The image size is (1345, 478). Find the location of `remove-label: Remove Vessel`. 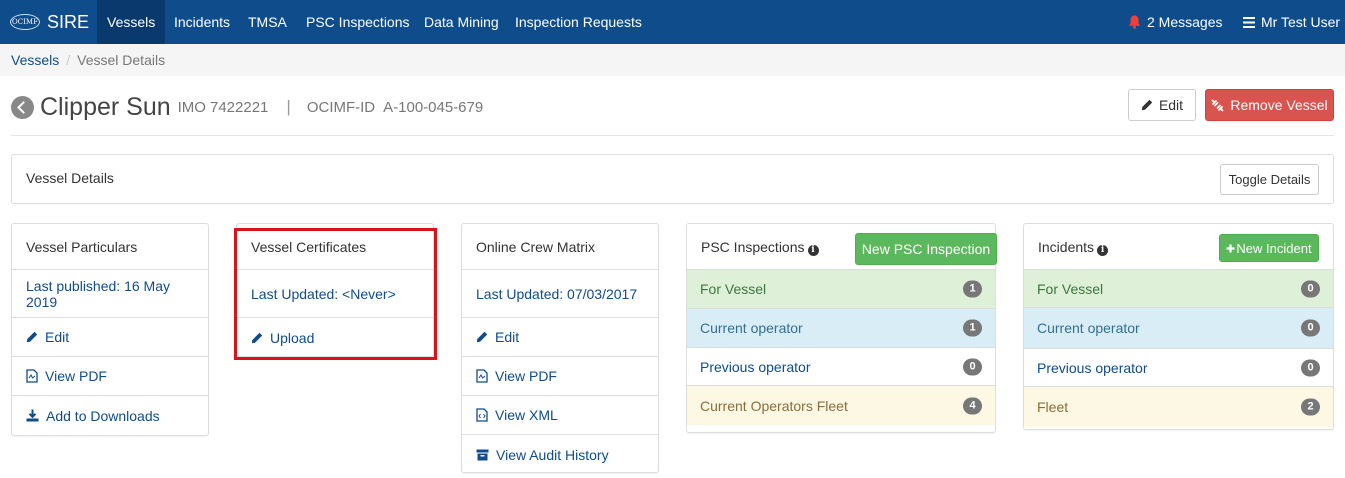

remove-label: Remove Vessel is located at coordinates (1279, 105).